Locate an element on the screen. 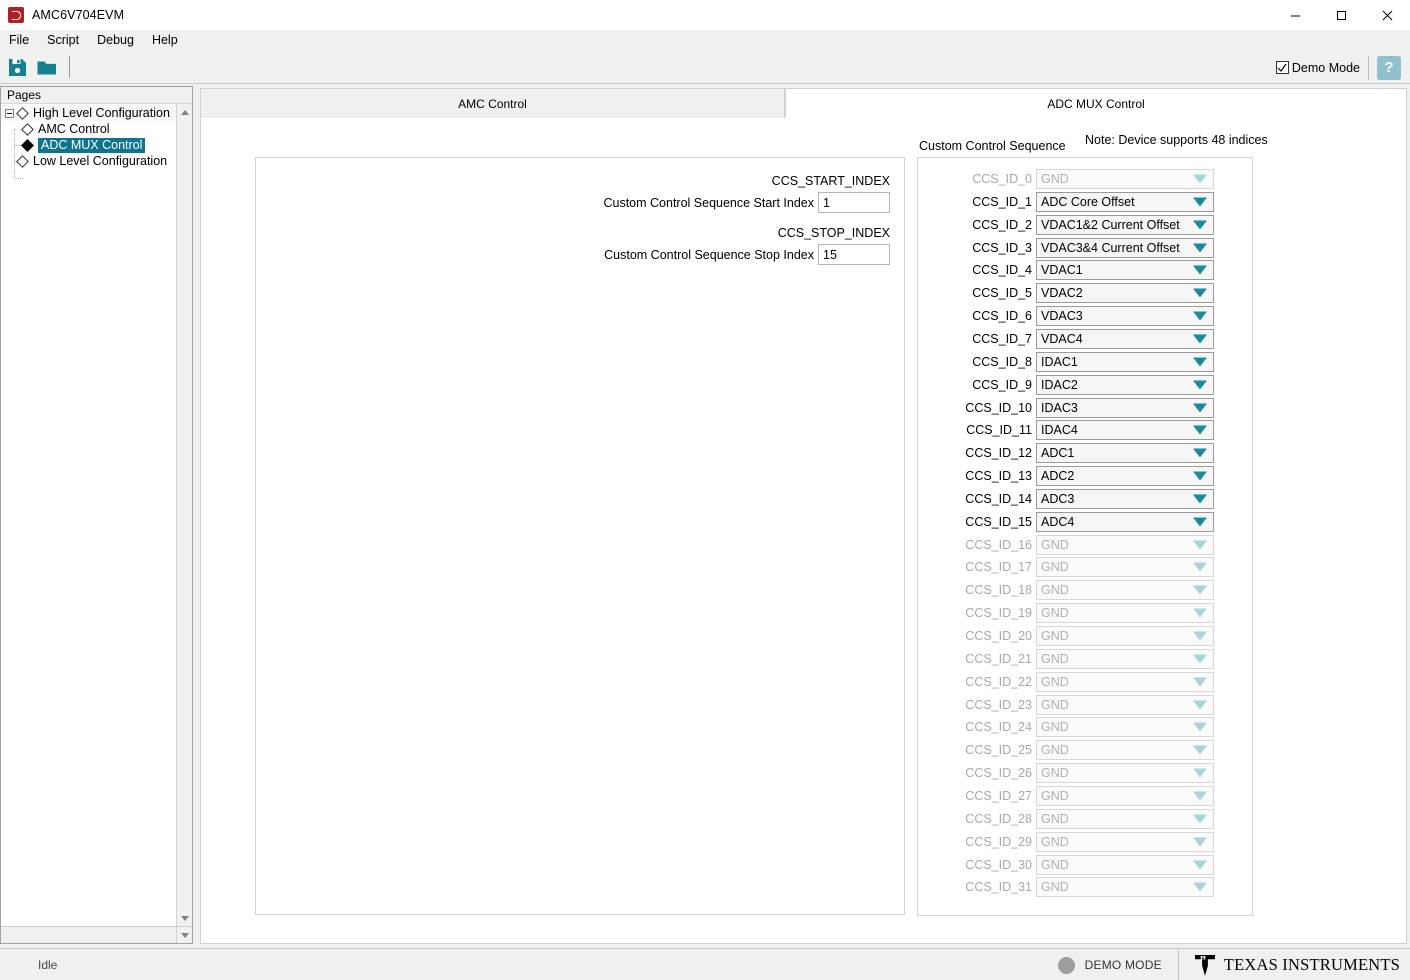  sidebar-item-high-level-configuration: High Level Configuration is located at coordinates (96, 113).